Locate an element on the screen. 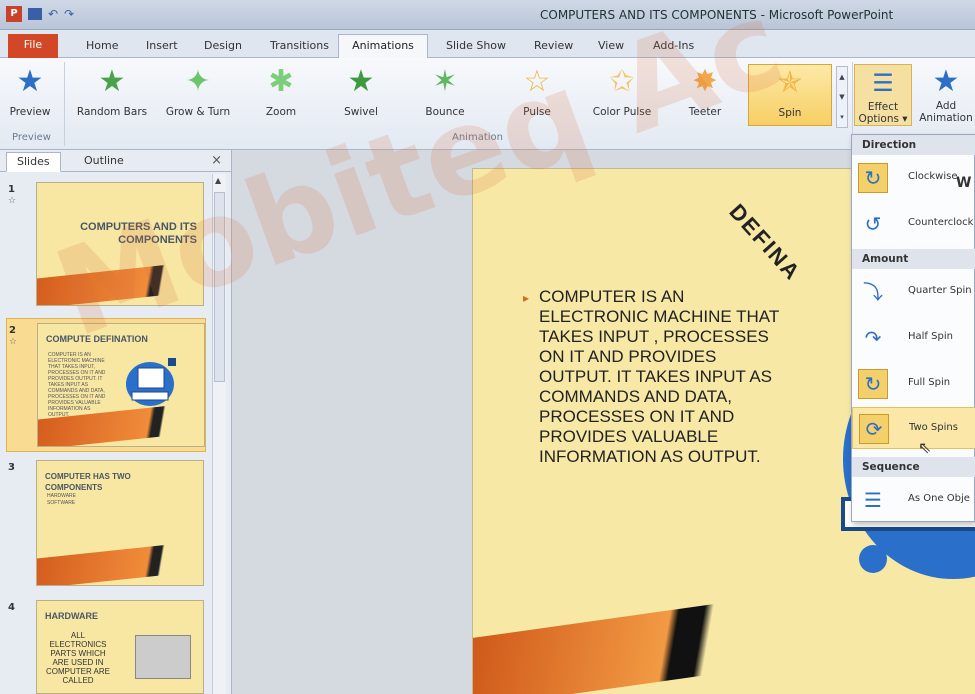 This screenshot has width=975, height=694. clockwise-icon: ↻ is located at coordinates (873, 178).